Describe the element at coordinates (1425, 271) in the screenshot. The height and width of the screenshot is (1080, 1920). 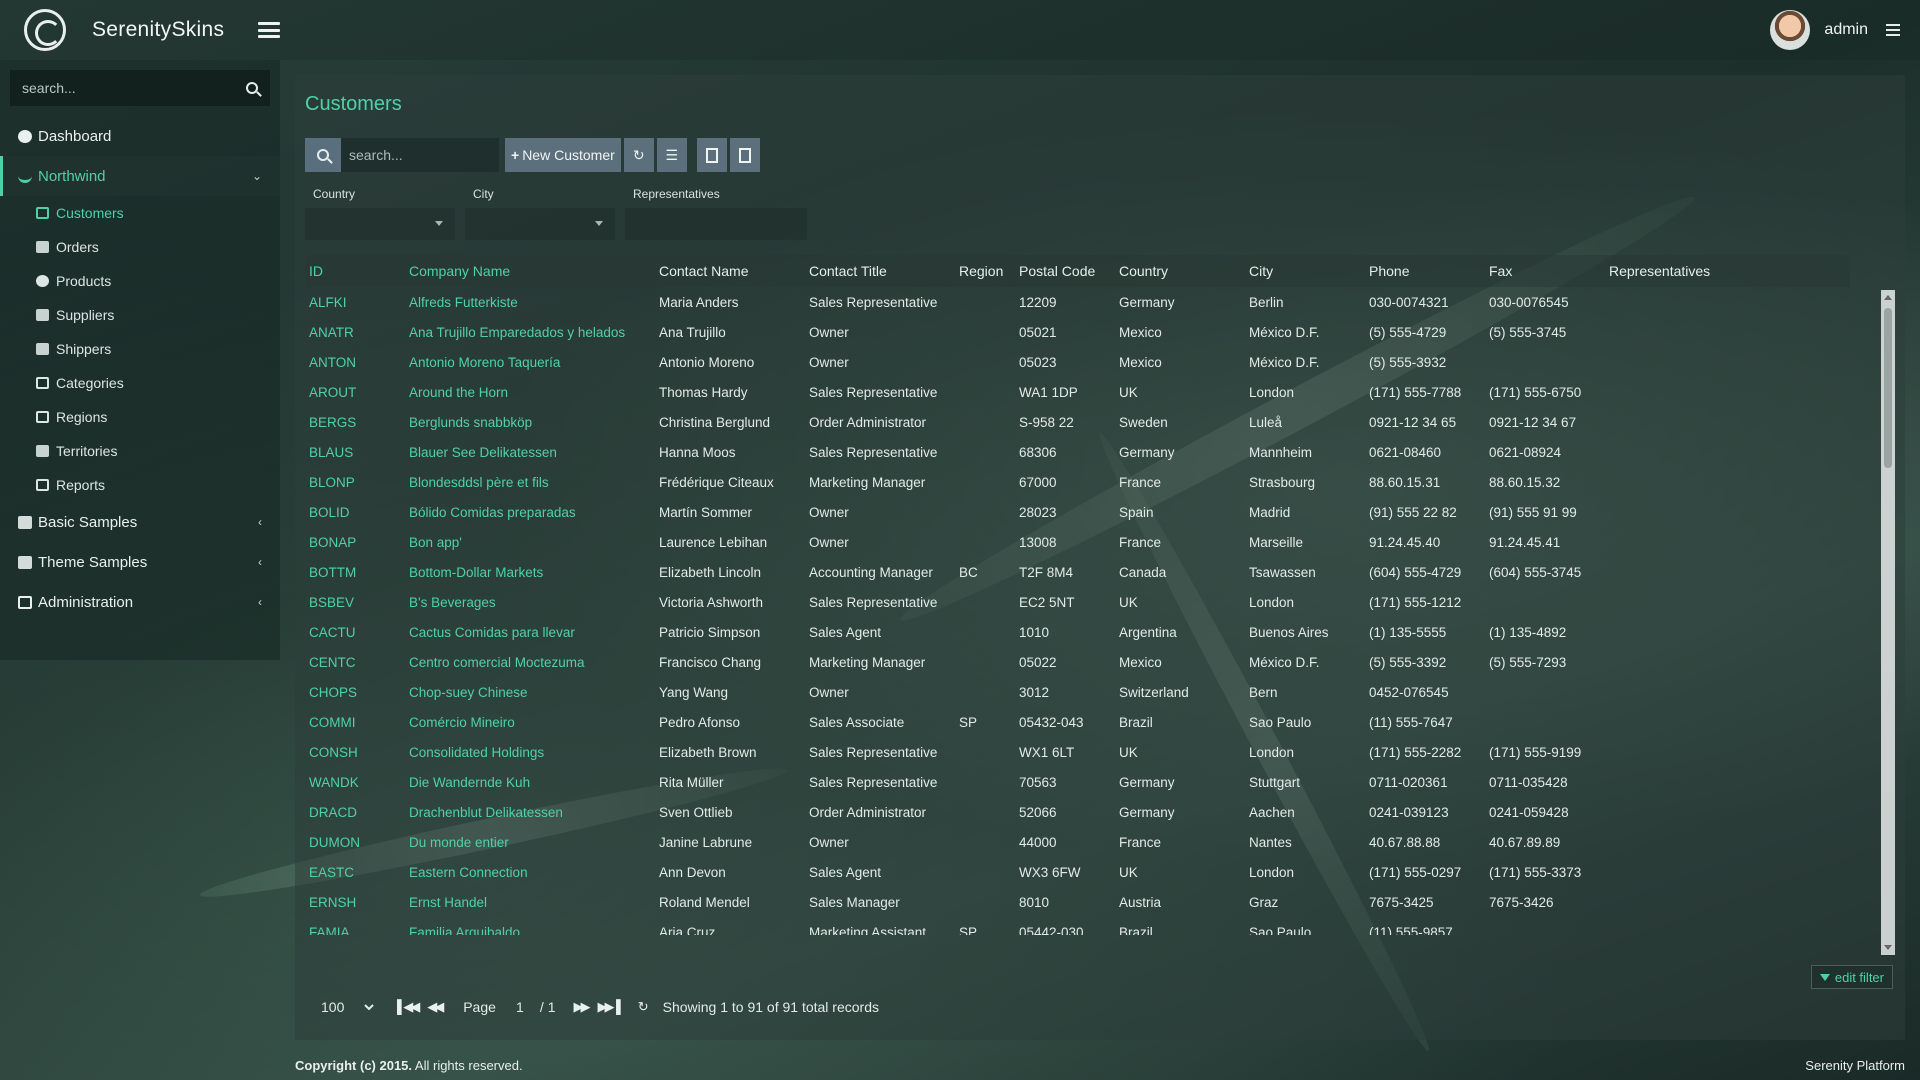
I see `col-phone-header: Phone` at that location.